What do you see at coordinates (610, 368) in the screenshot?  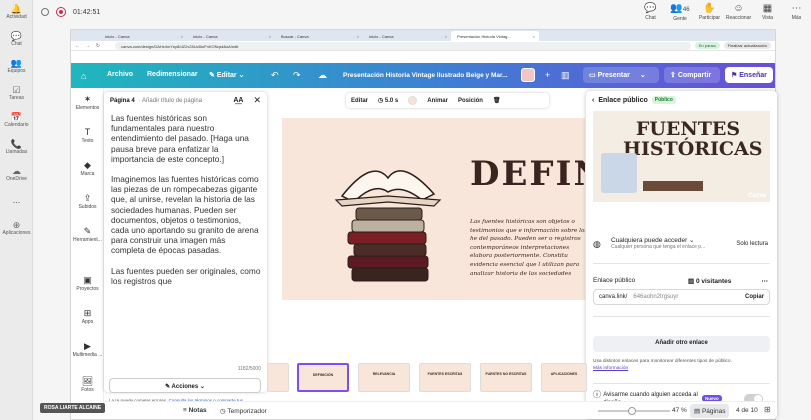 I see `more-info-link: Más información` at bounding box center [610, 368].